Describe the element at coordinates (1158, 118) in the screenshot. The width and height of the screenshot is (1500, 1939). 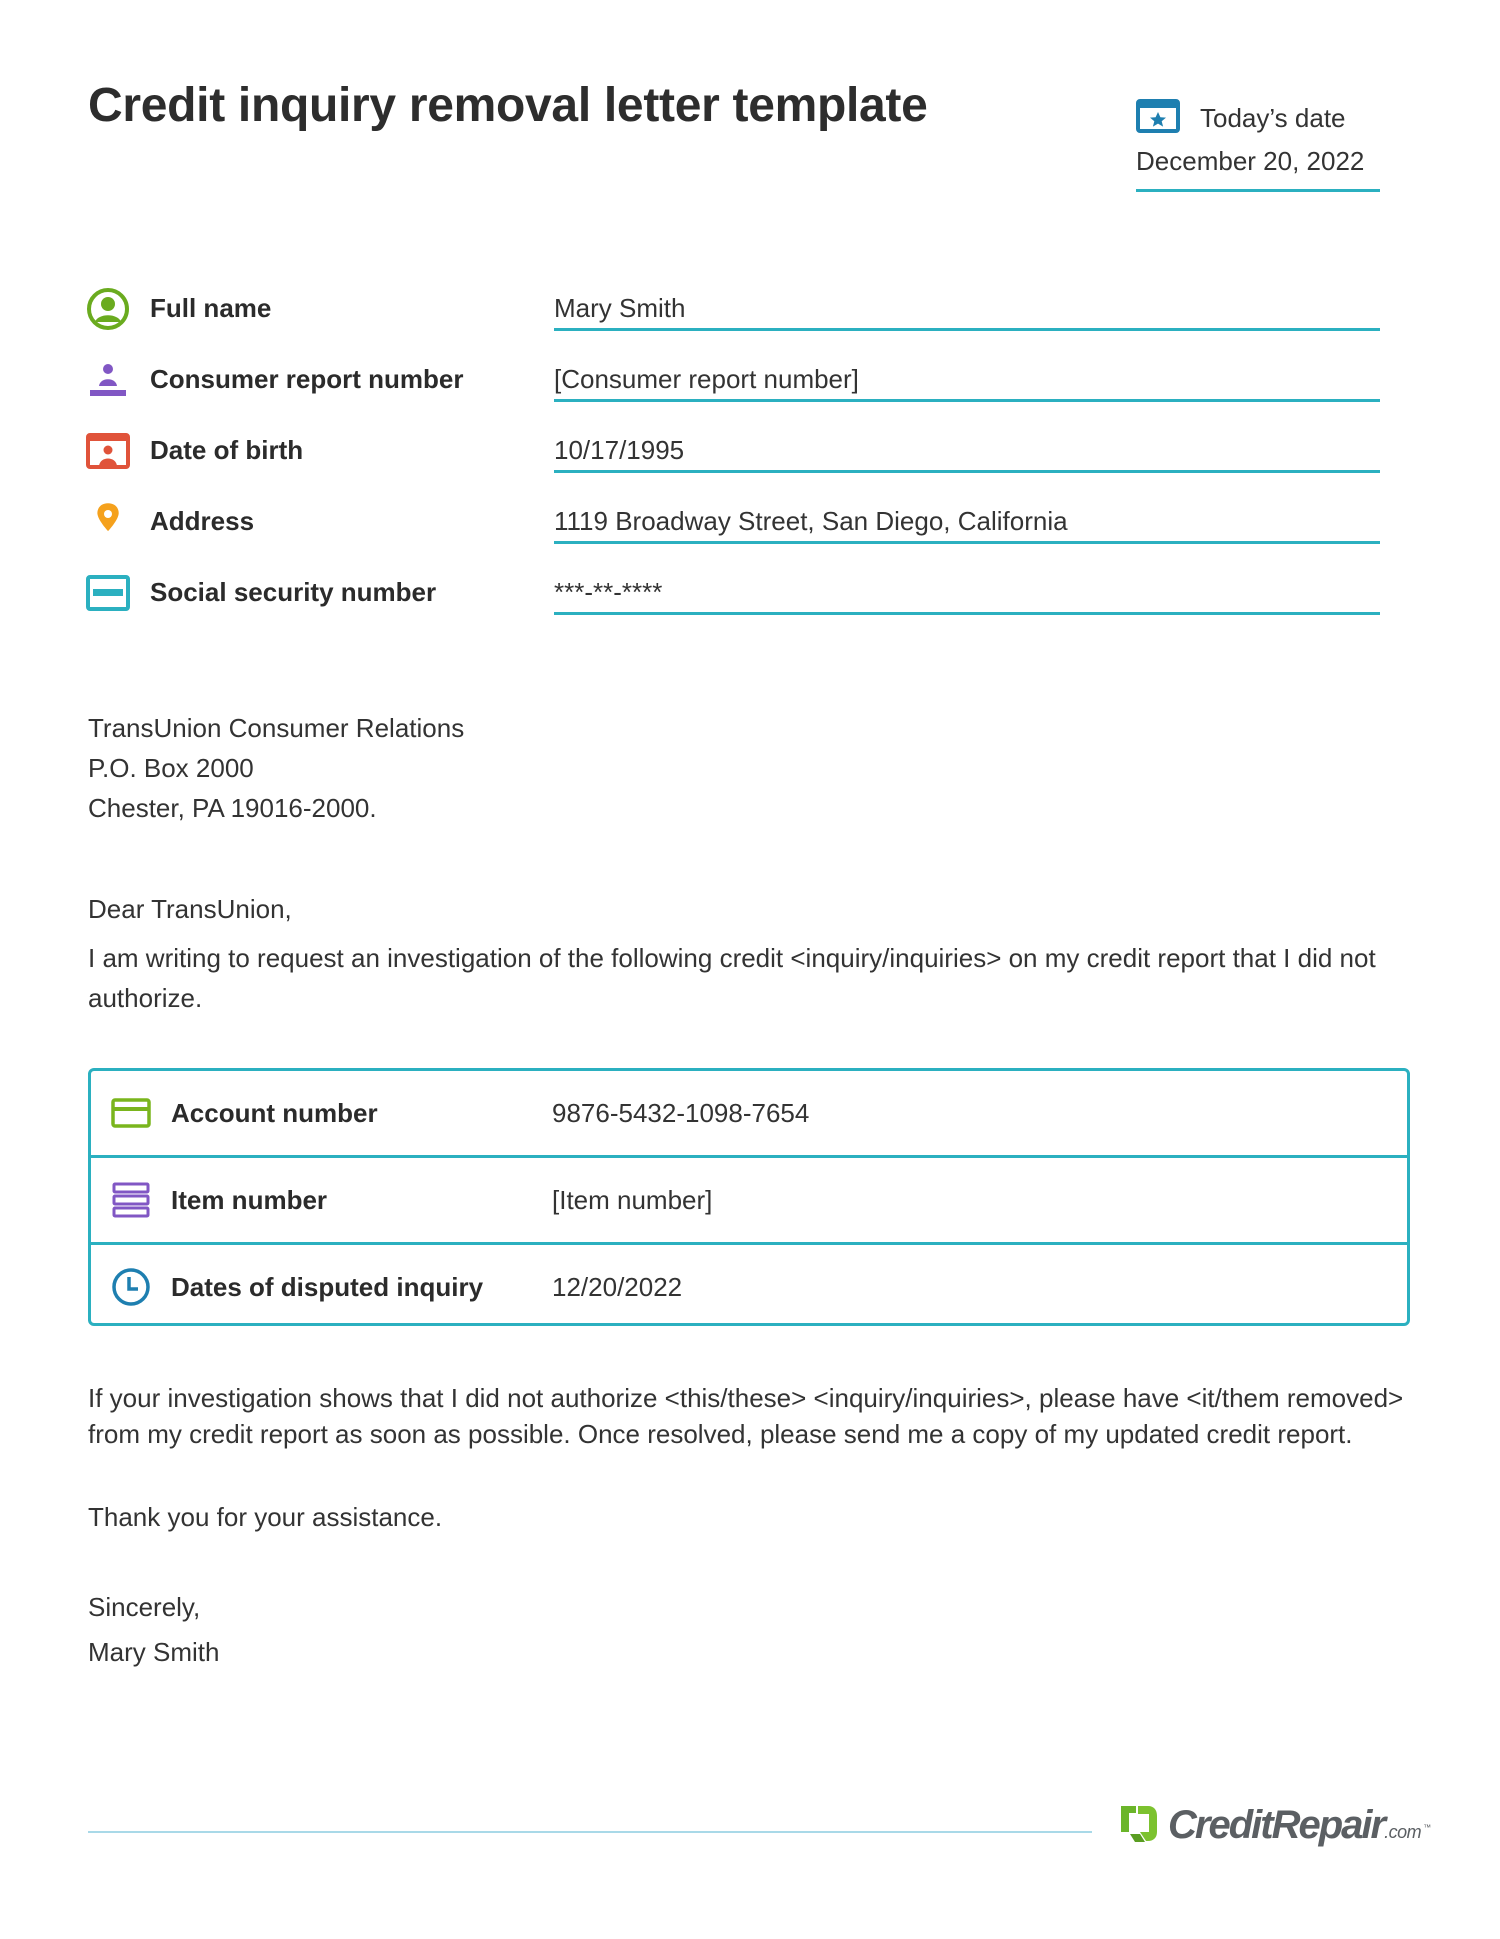
I see `calendar-star-icon` at that location.